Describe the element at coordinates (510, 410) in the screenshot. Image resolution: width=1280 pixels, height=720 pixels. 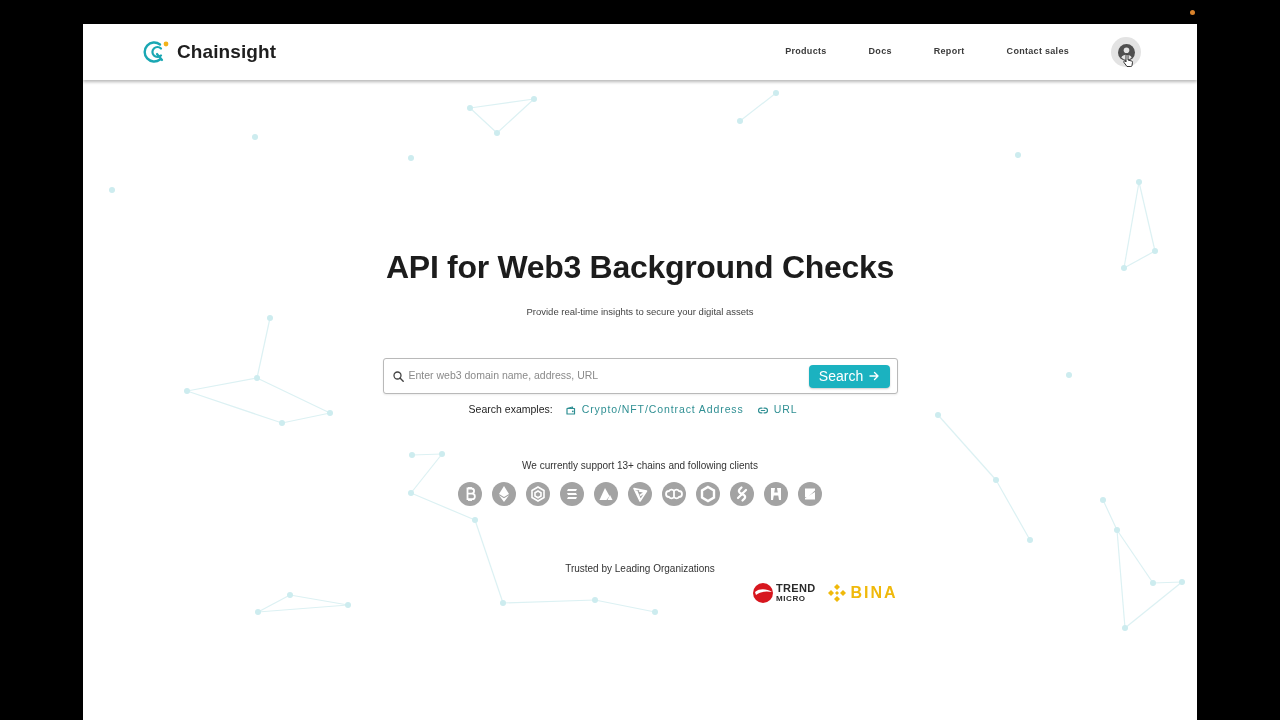
I see `examples-label: Search examples:` at that location.